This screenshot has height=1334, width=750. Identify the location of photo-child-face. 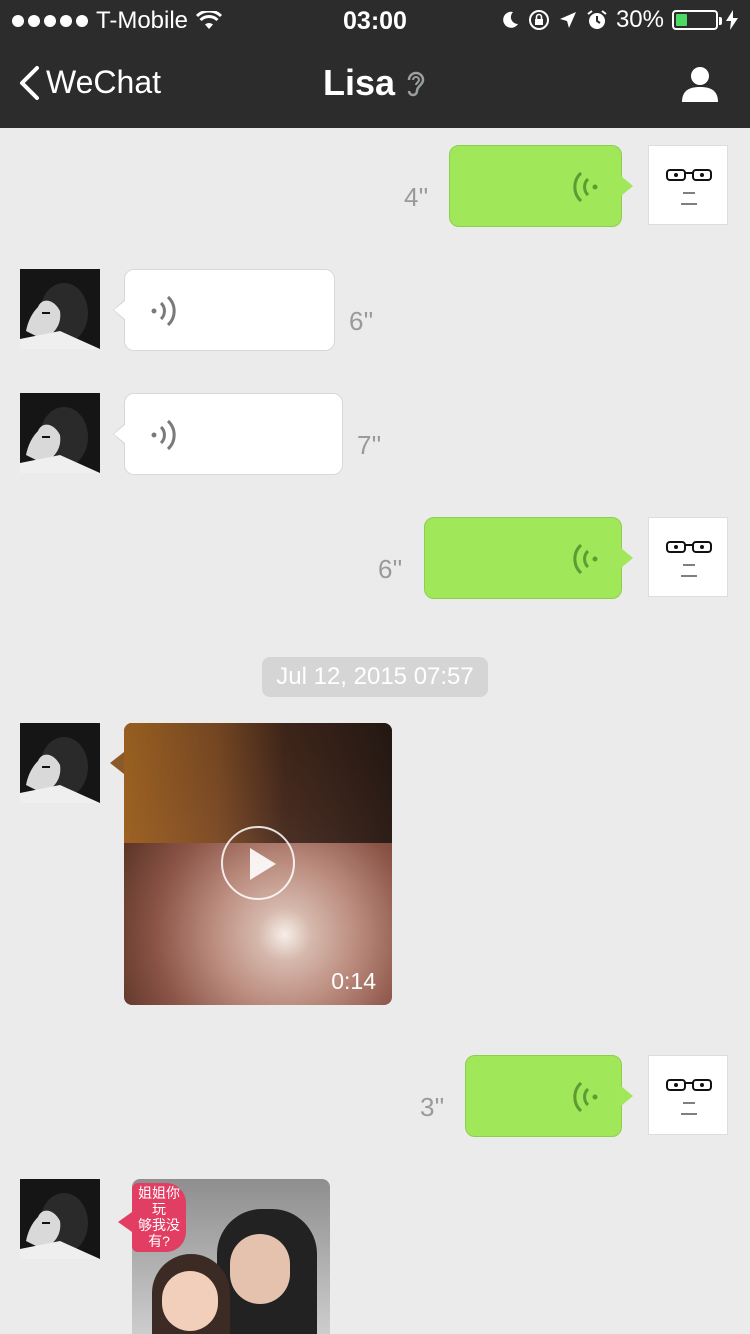
(190, 1301).